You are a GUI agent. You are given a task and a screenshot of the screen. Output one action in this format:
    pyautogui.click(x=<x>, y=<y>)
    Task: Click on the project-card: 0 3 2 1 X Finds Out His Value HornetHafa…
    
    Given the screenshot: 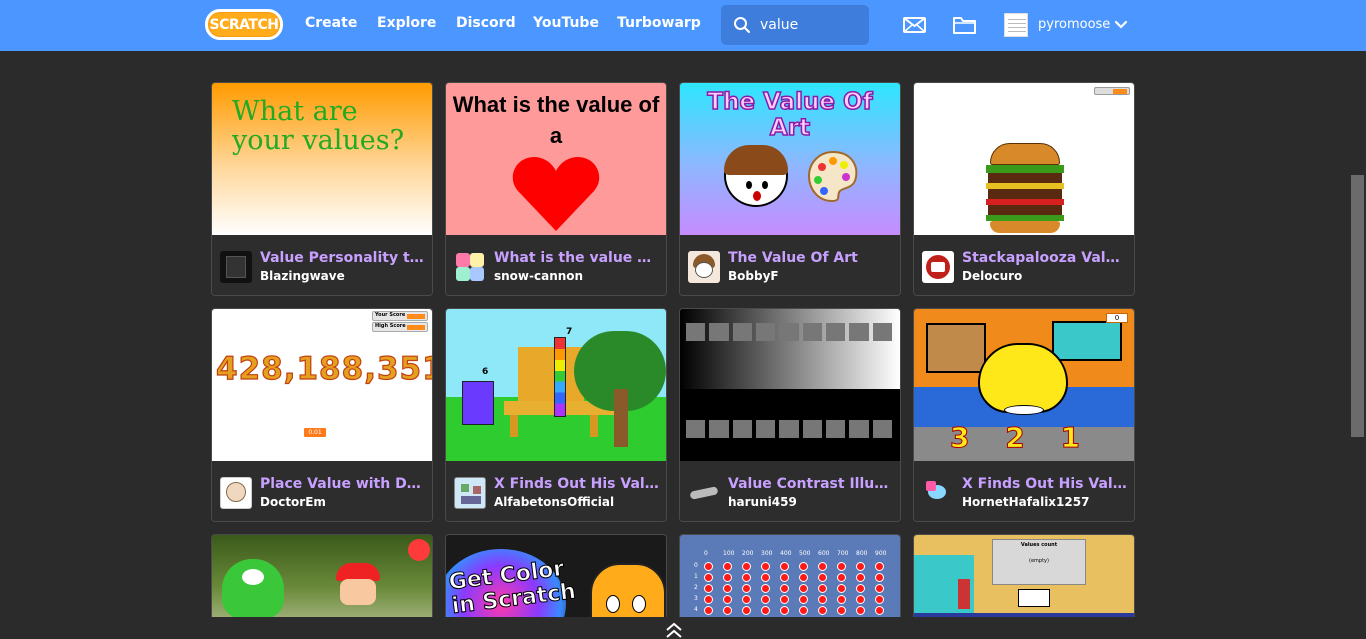 What is the action you would take?
    pyautogui.click(x=1024, y=415)
    